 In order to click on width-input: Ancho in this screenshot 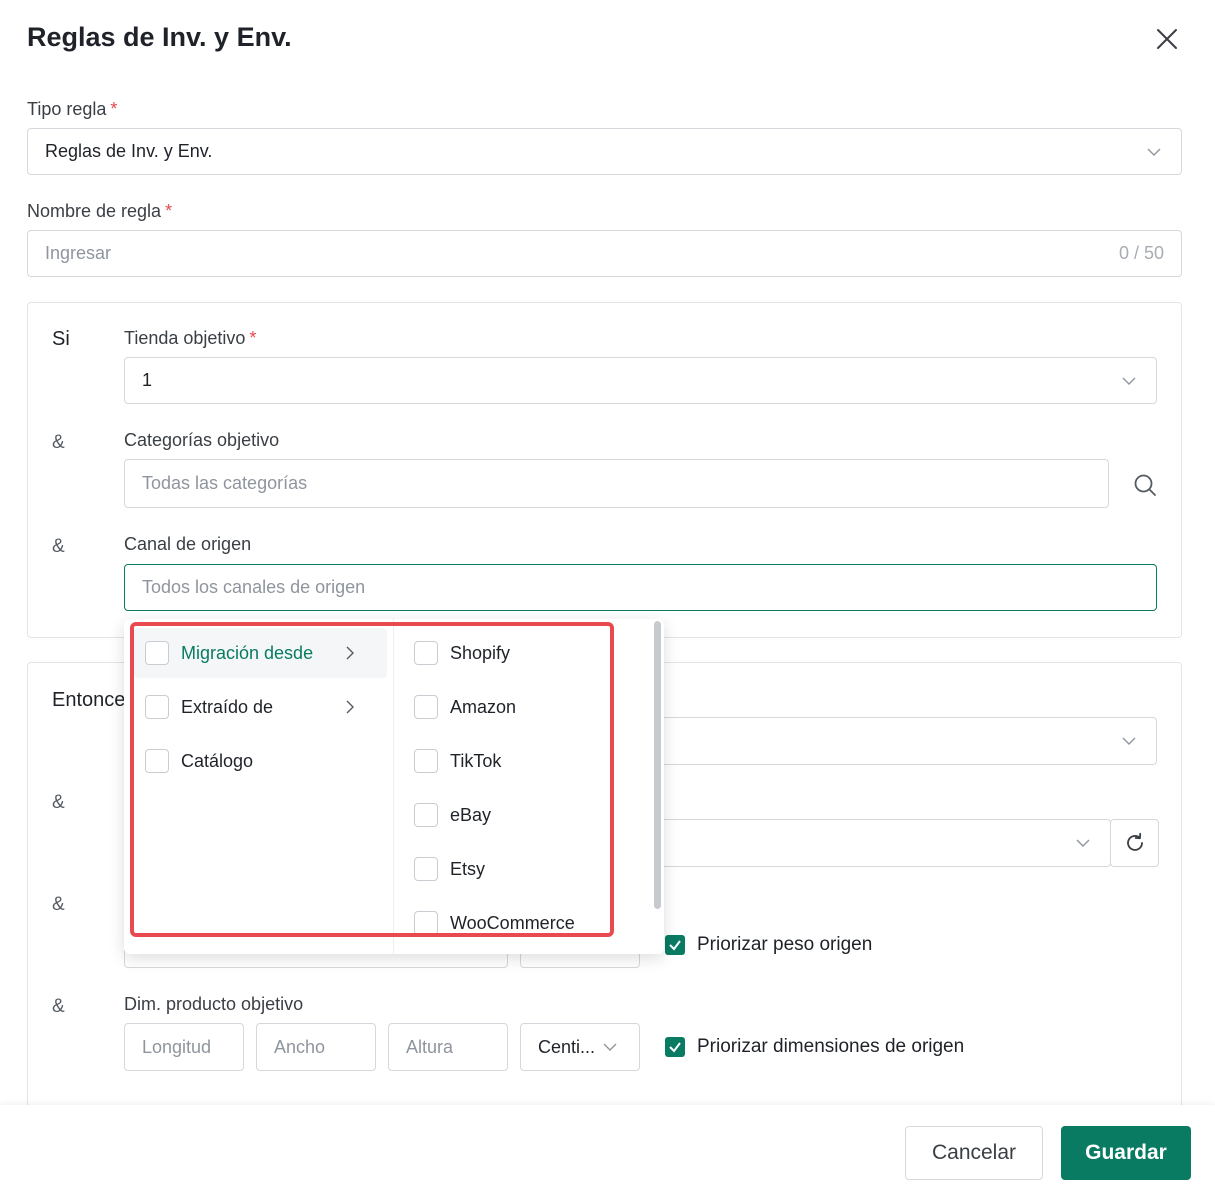, I will do `click(316, 1047)`.